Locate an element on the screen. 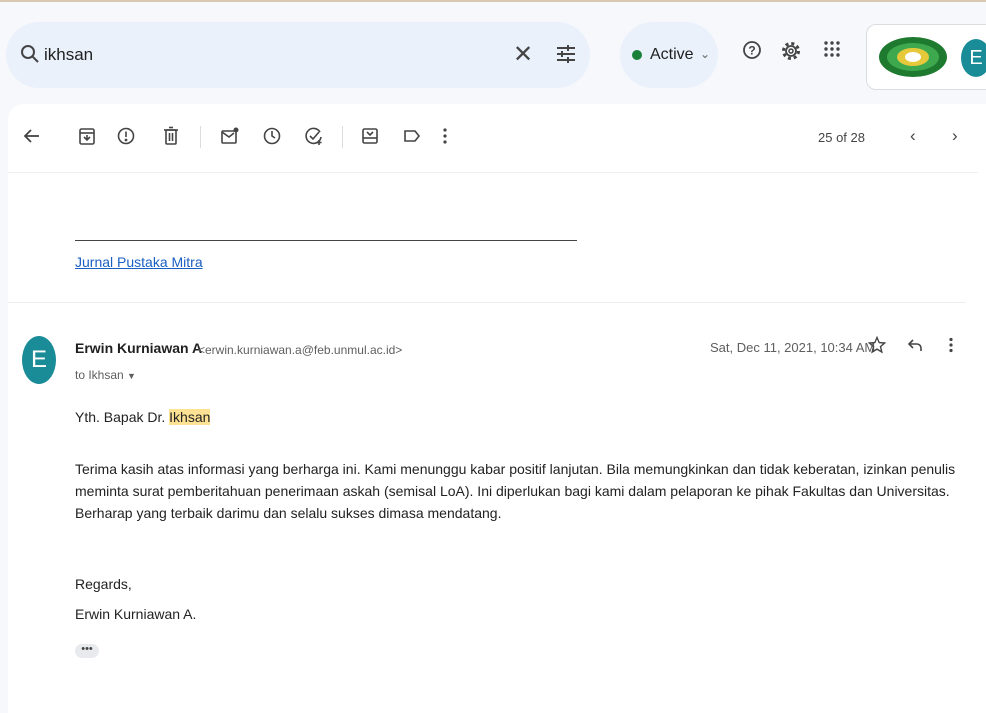 The width and height of the screenshot is (986, 713). label-icon is located at coordinates (412, 138).